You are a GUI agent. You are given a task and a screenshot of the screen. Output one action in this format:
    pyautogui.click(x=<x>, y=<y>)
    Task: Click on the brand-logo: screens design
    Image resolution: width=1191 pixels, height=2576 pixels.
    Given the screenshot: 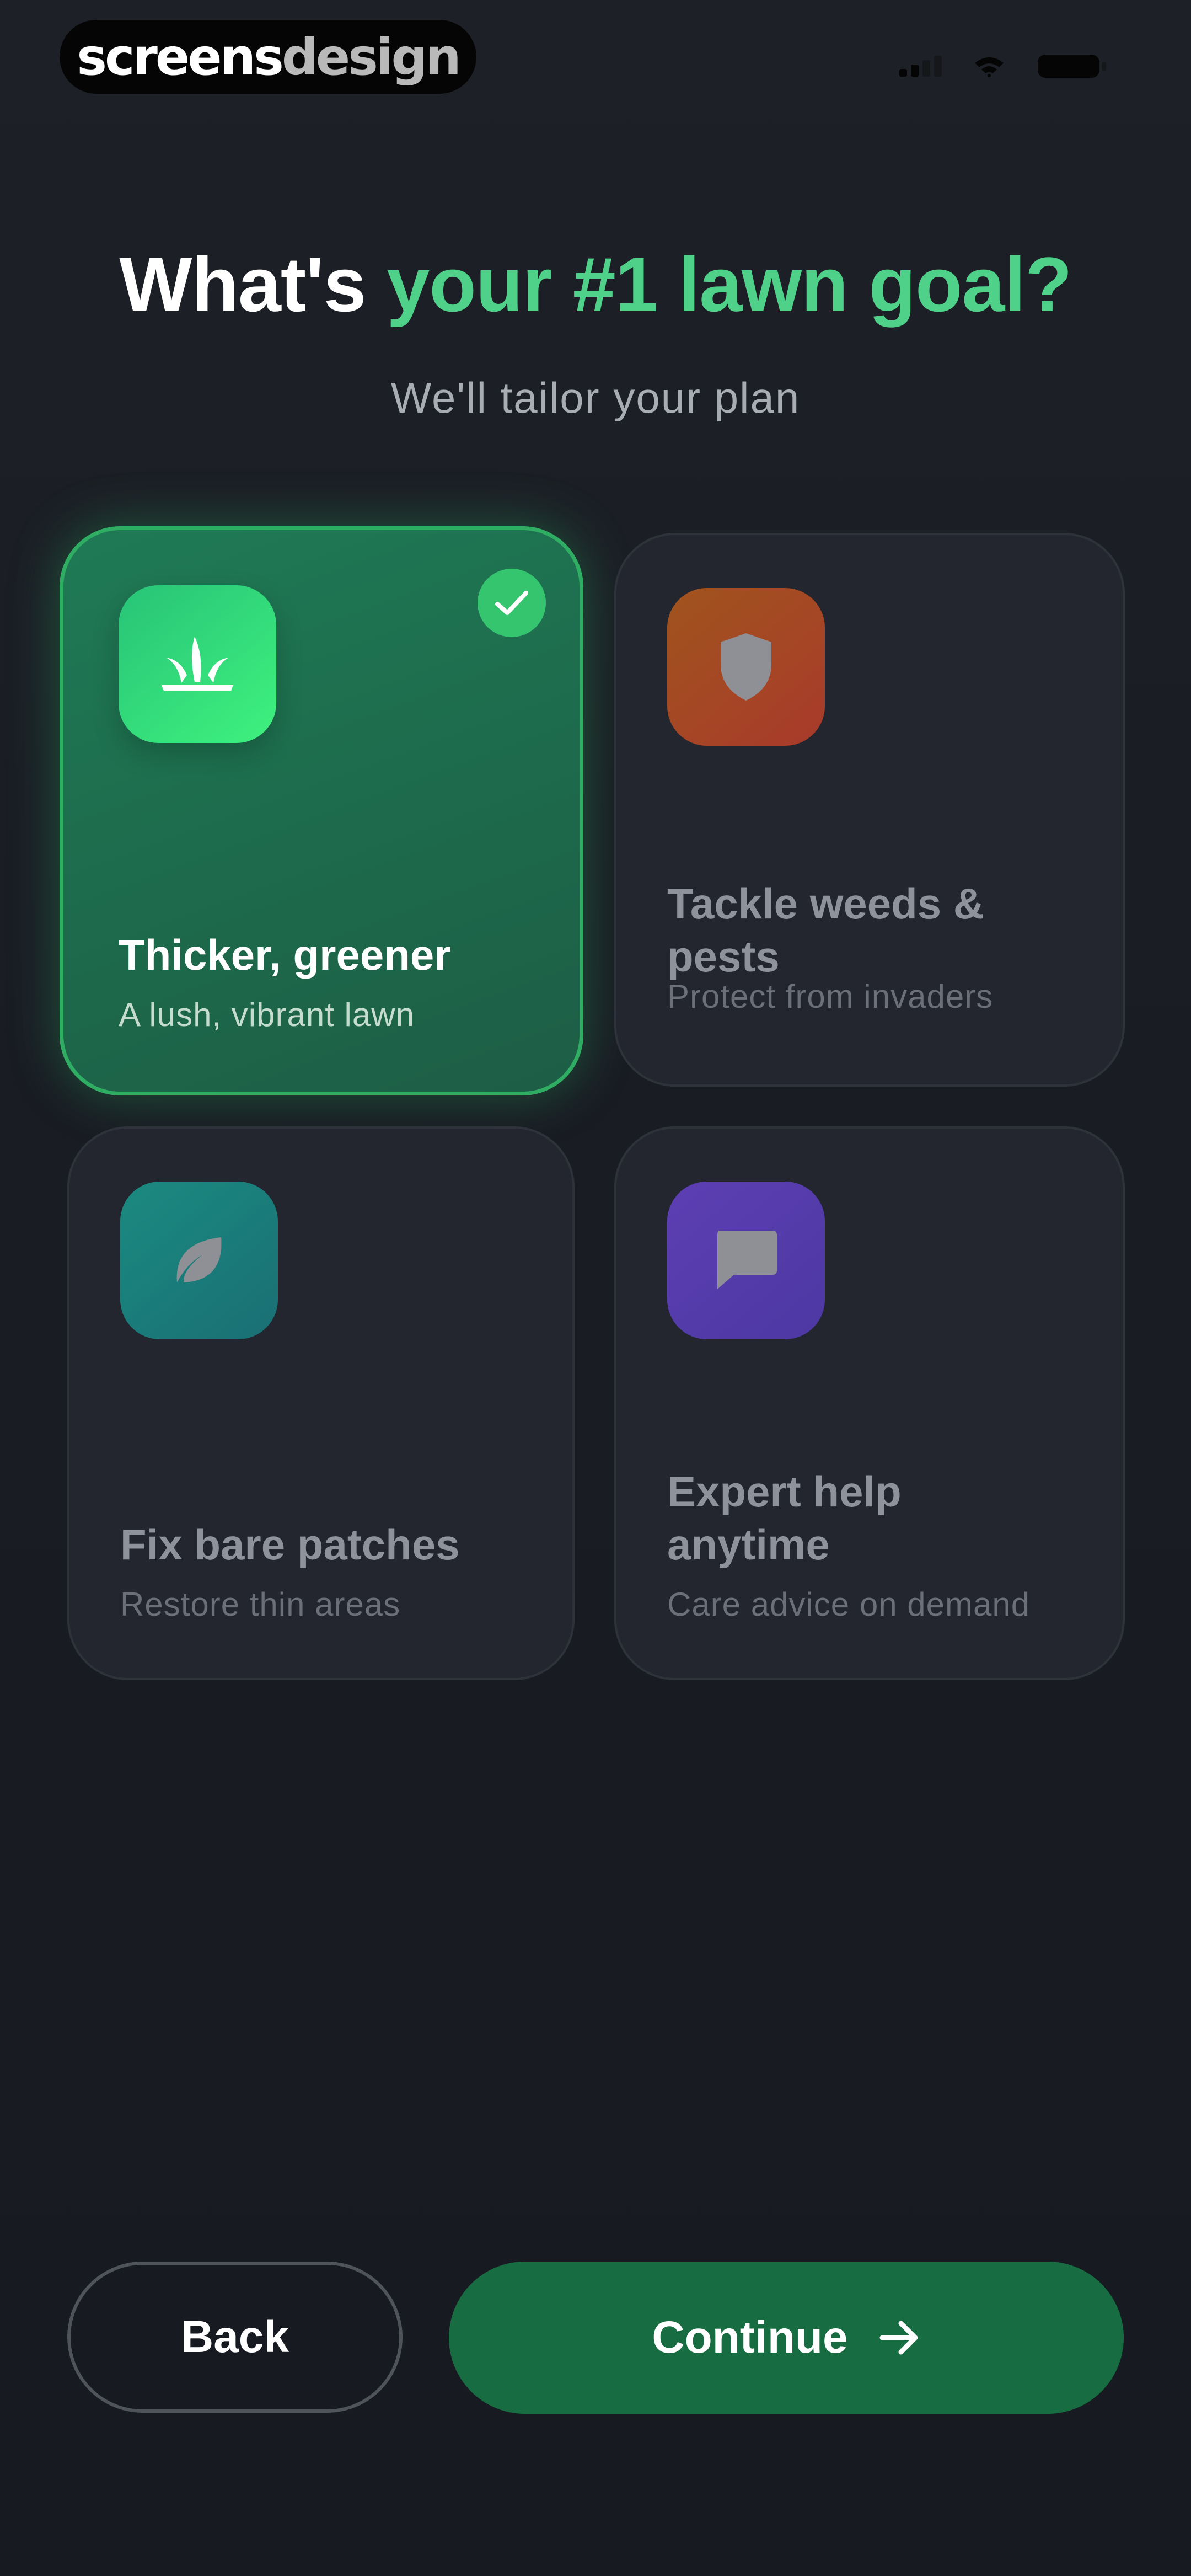 What is the action you would take?
    pyautogui.click(x=268, y=57)
    